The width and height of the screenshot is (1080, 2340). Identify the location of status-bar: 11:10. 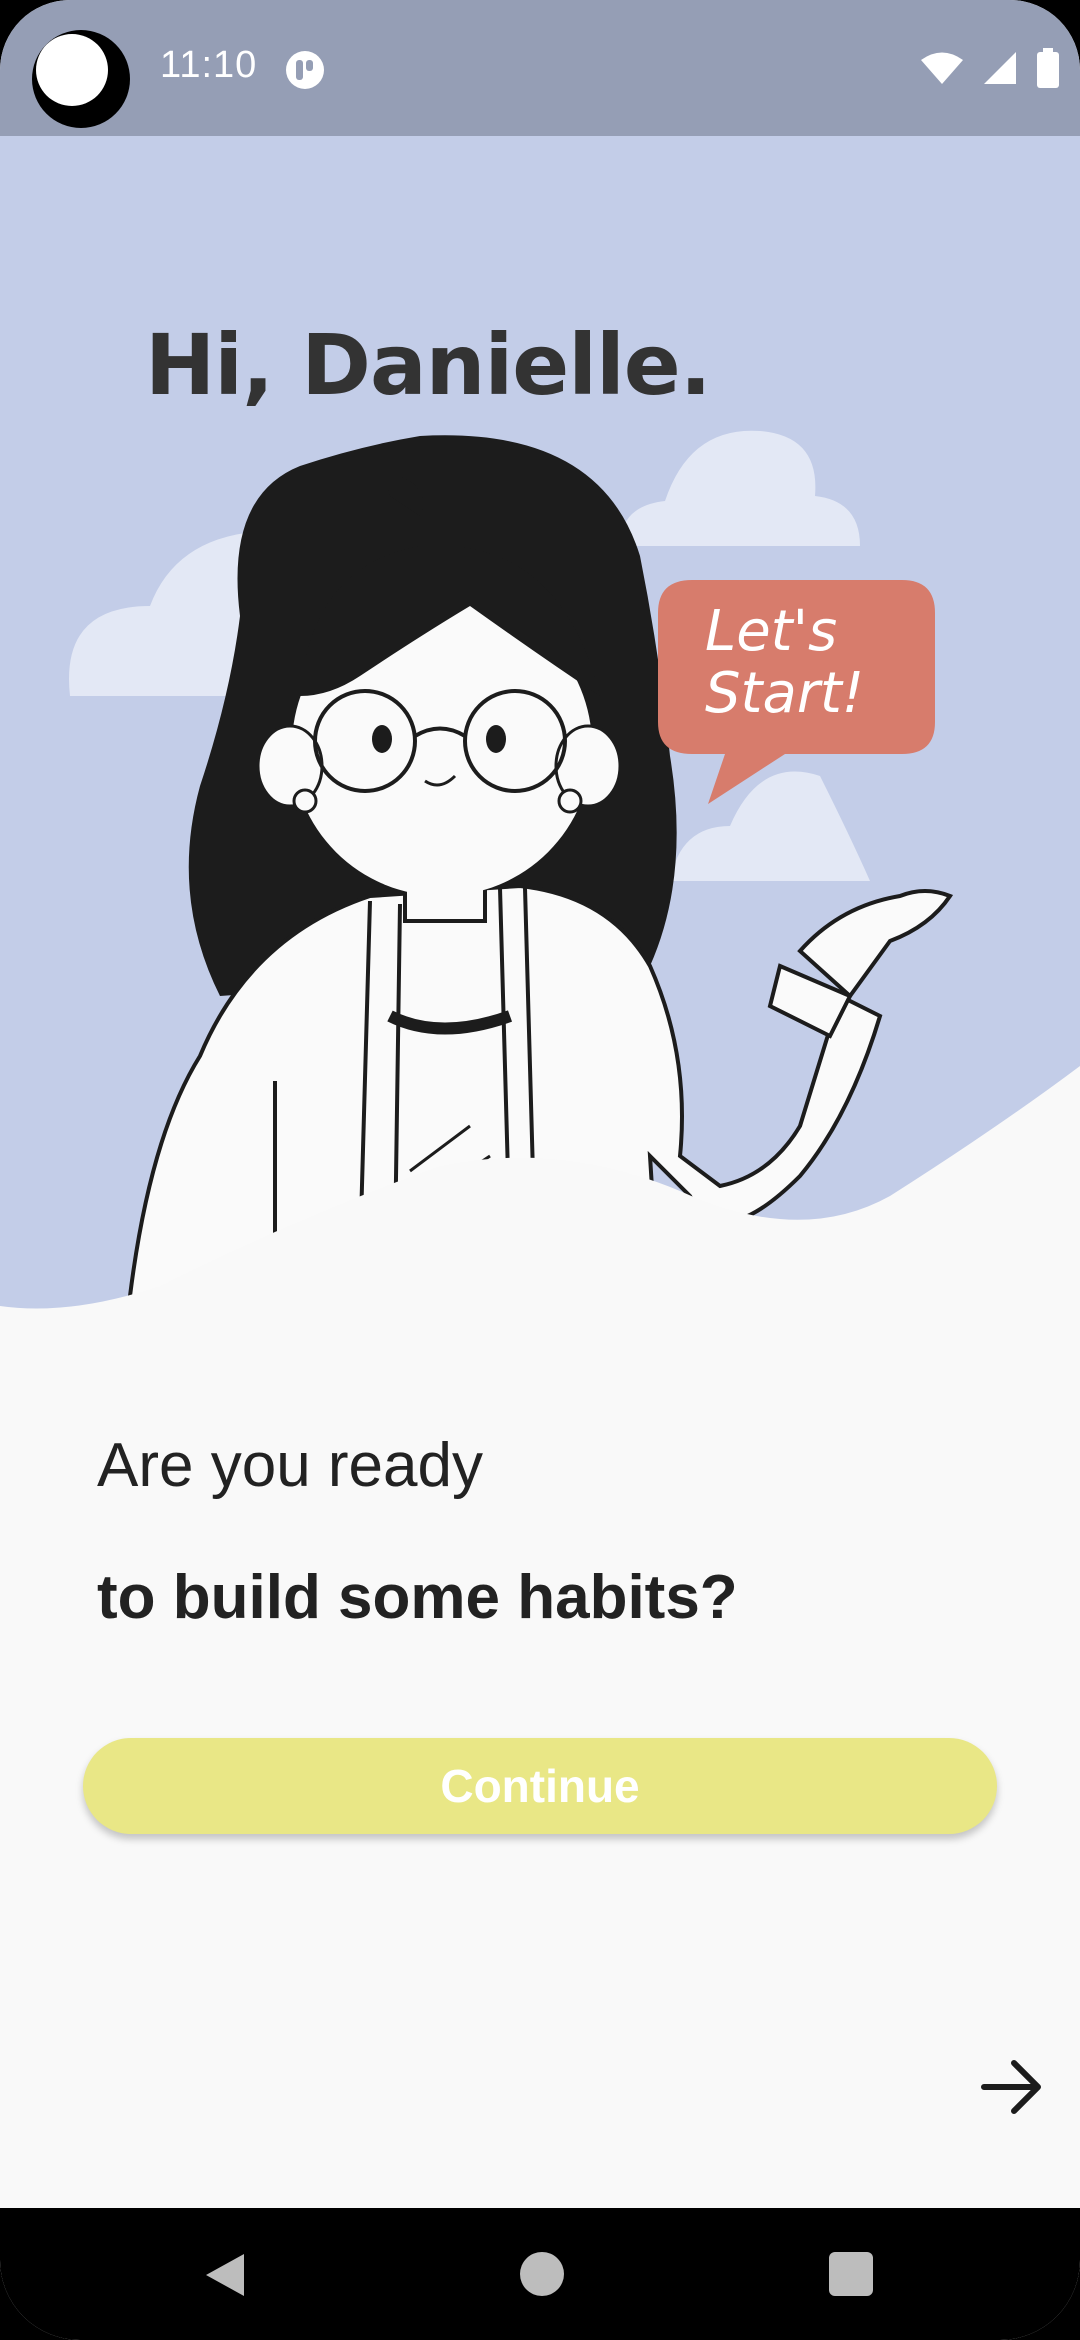
(540, 68).